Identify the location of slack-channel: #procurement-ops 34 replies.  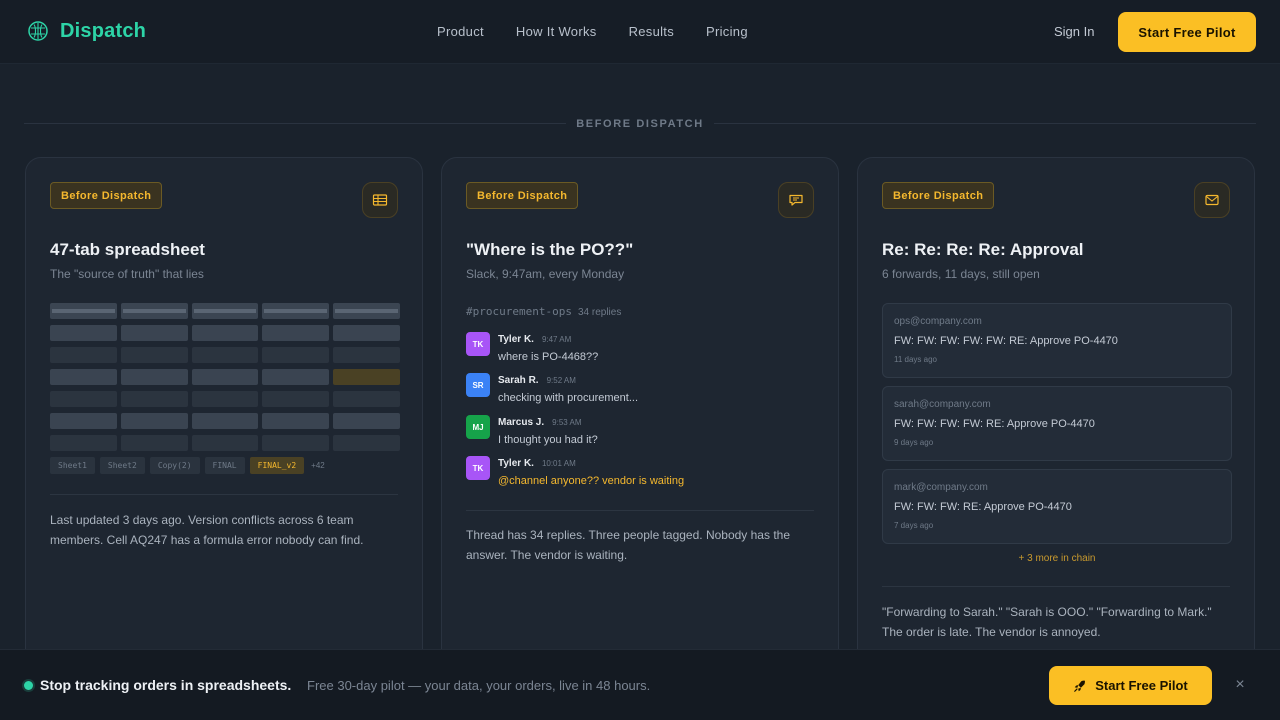
(543, 311).